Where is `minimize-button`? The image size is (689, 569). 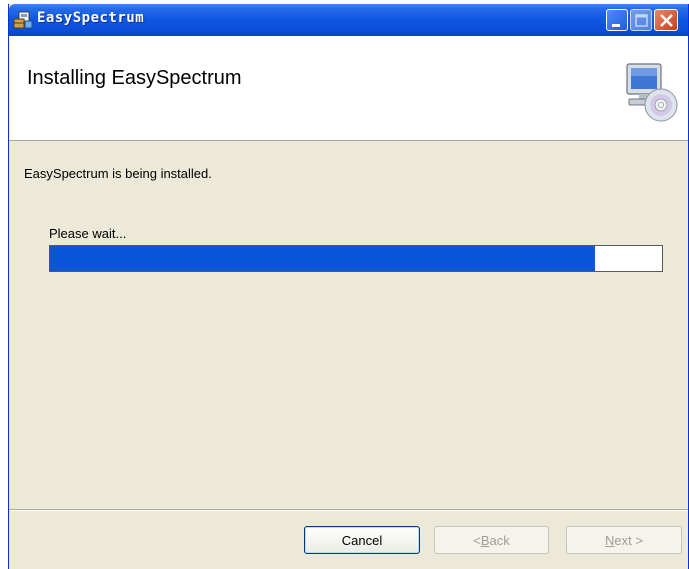 minimize-button is located at coordinates (617, 20).